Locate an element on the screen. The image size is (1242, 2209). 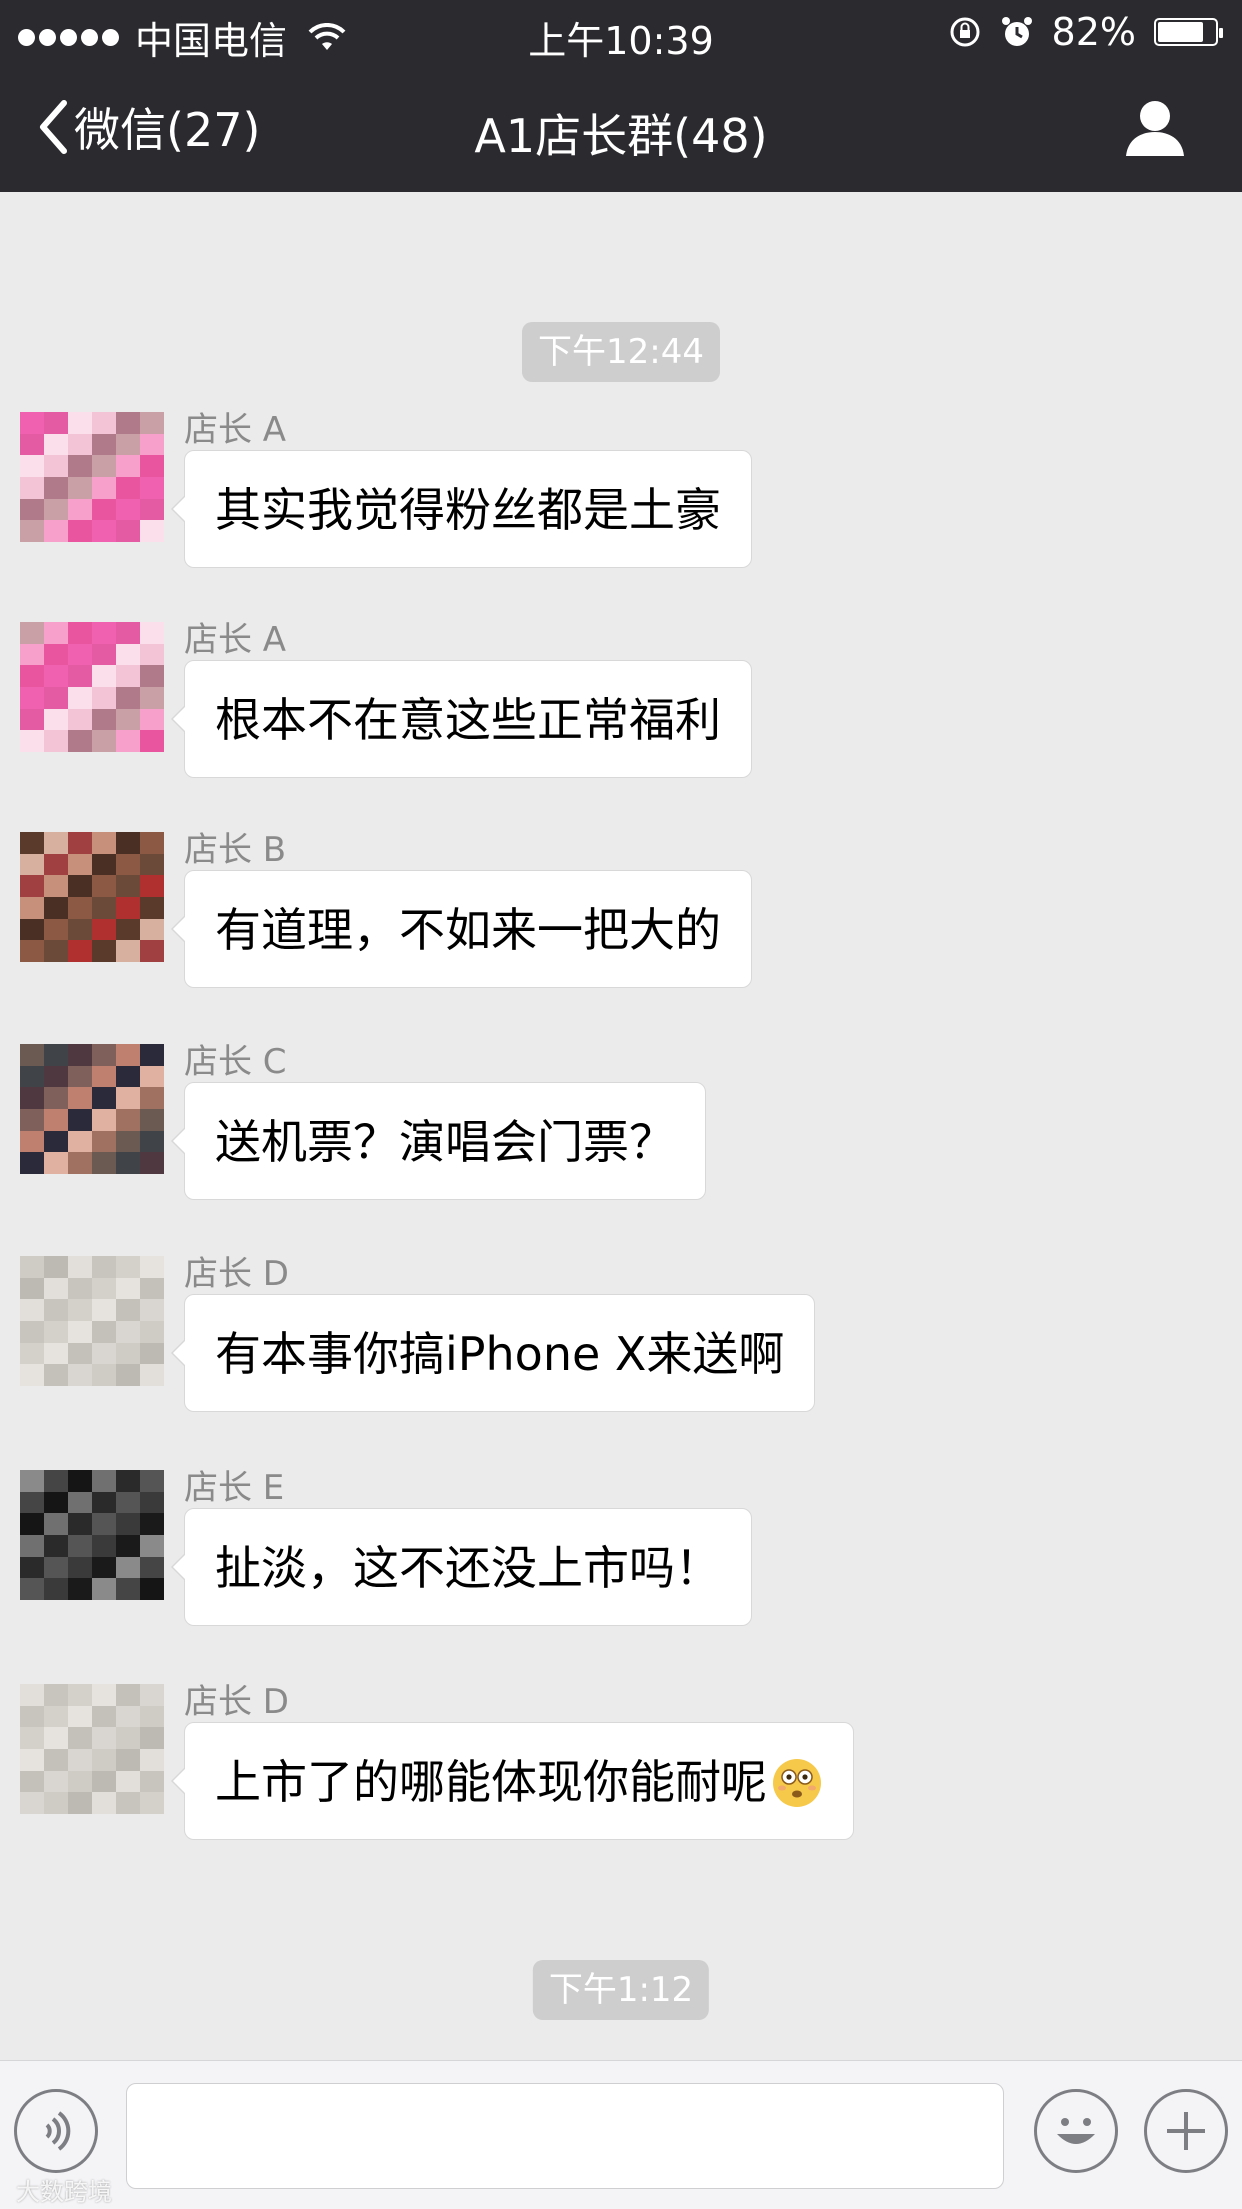
group-info-icon is located at coordinates (1155, 128).